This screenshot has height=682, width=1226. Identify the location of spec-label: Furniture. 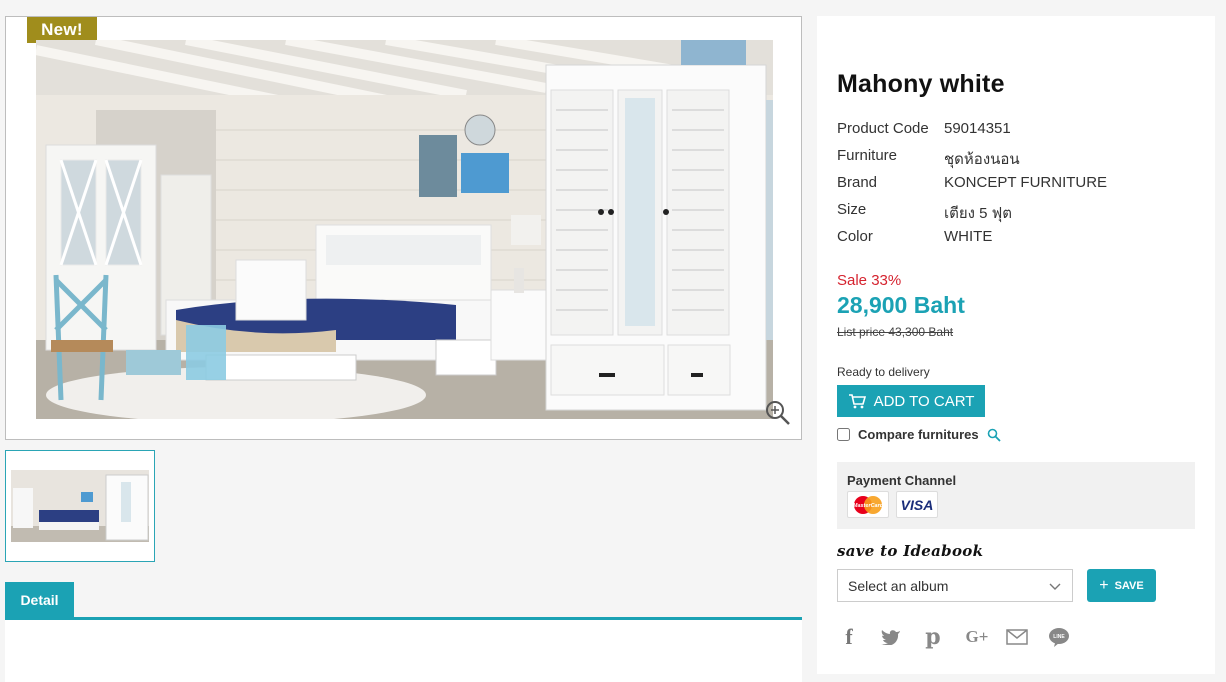
(867, 155).